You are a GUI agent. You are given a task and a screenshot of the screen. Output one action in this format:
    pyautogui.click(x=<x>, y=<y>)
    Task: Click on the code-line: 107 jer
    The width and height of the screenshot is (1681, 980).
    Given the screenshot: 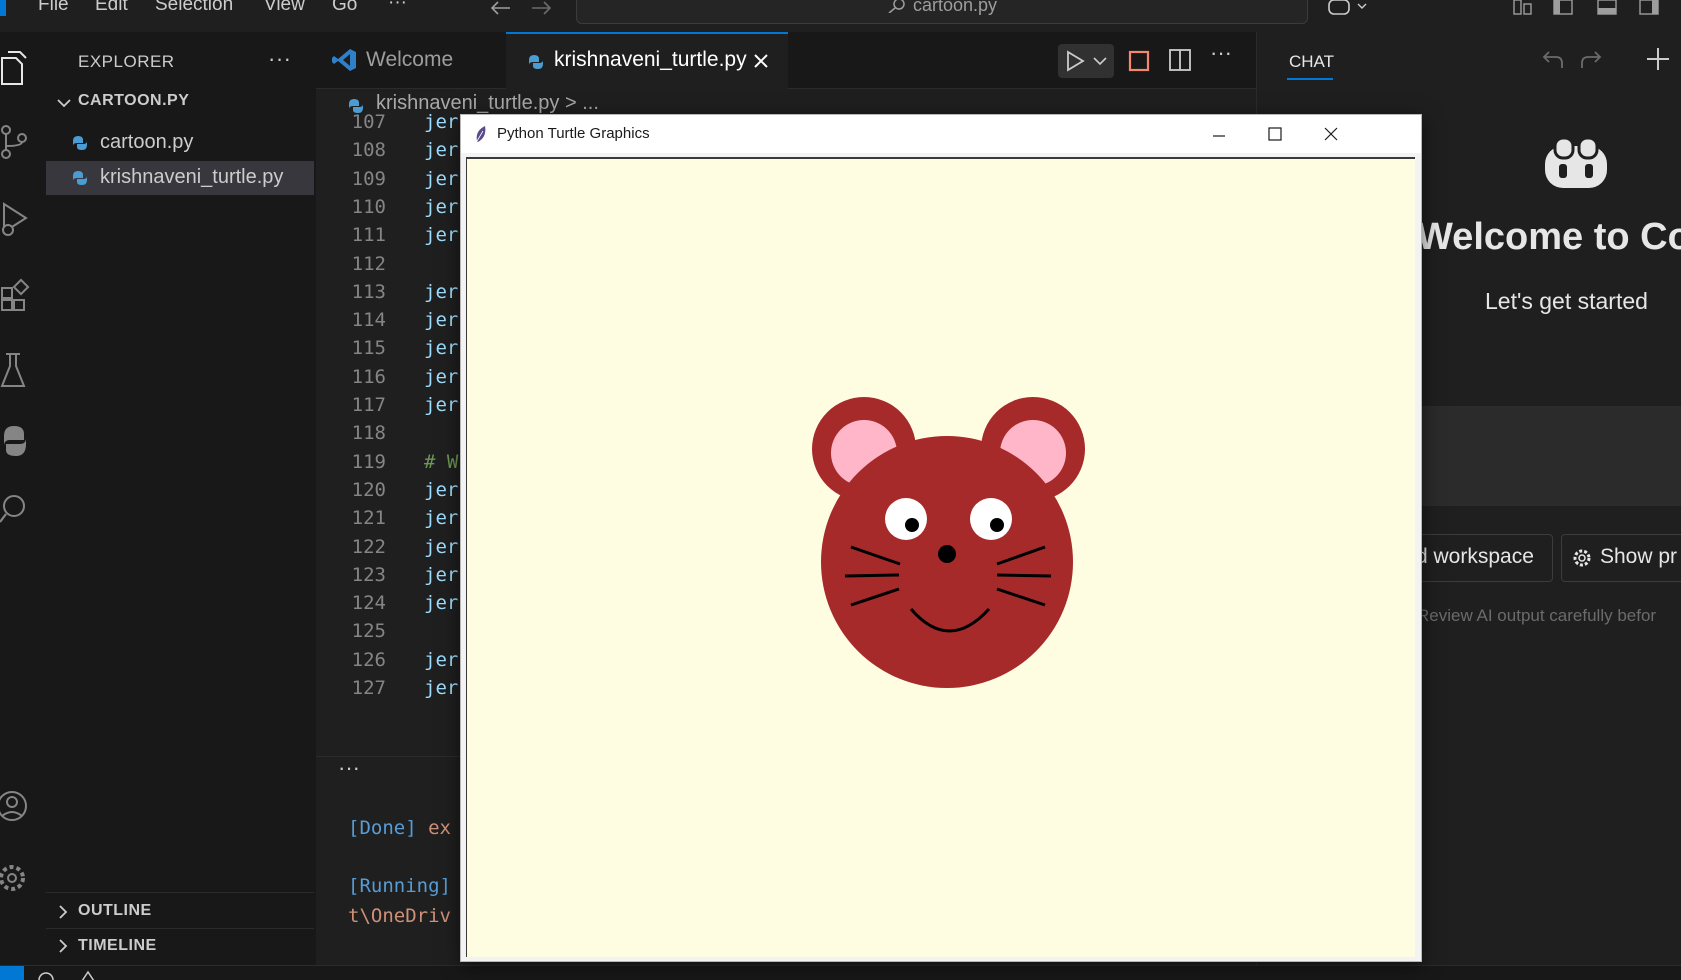 What is the action you would take?
    pyautogui.click(x=391, y=126)
    